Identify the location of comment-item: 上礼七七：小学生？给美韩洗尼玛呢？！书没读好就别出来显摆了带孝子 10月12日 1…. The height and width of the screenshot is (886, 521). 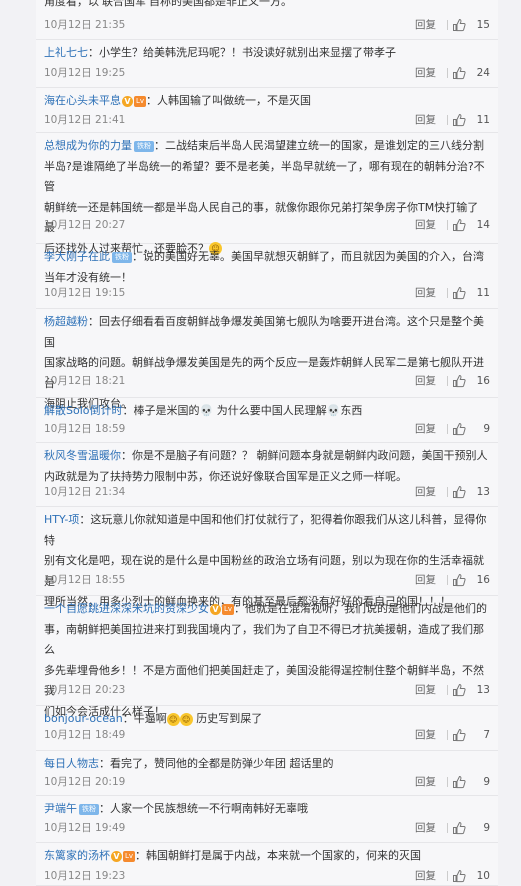
(267, 64).